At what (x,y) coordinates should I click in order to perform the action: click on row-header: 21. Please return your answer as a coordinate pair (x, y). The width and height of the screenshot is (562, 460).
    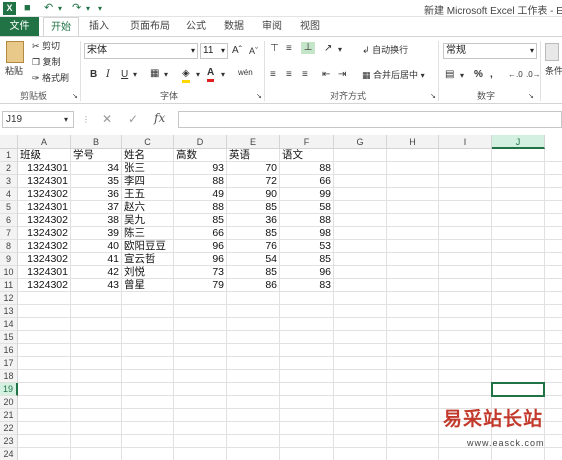
    Looking at the image, I should click on (9, 415).